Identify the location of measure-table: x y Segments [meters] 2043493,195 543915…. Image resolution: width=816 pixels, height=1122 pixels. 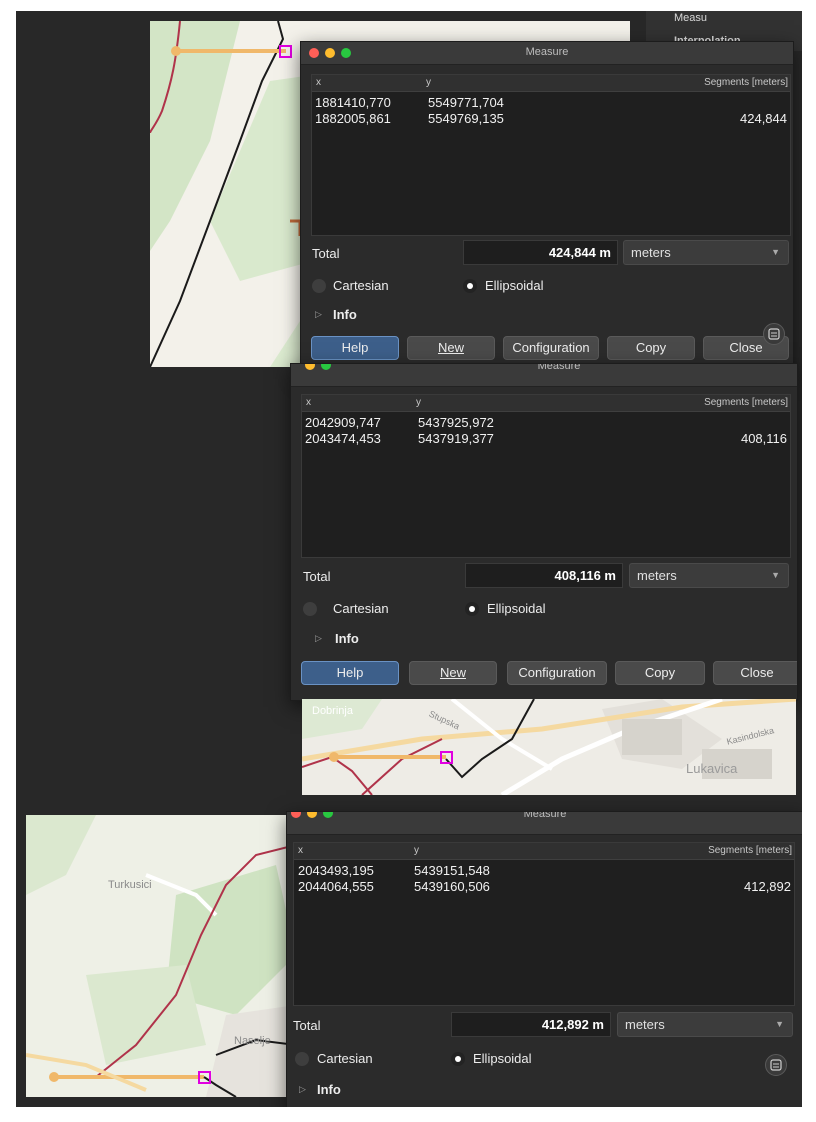
(544, 924).